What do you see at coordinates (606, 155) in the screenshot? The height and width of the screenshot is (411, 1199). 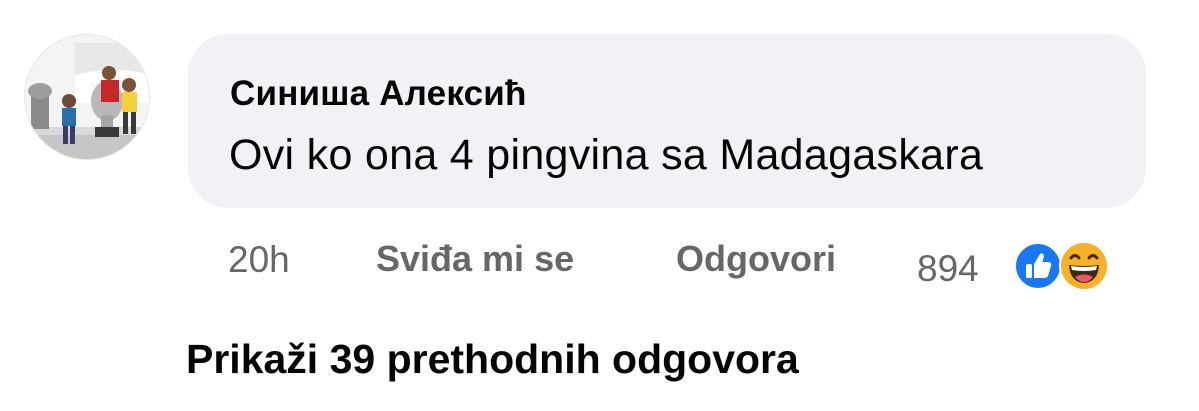 I see `comment-text: Ovi ko ona 4 pingvina sa Madagaskara` at bounding box center [606, 155].